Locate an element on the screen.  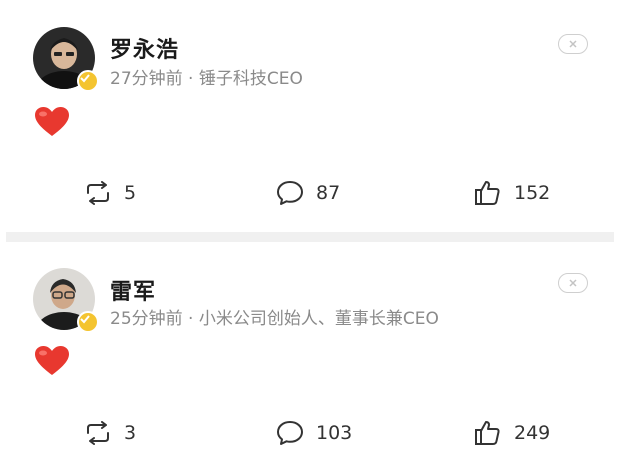
post-meta: 27分钟前 · 锤子科技CEO is located at coordinates (206, 79).